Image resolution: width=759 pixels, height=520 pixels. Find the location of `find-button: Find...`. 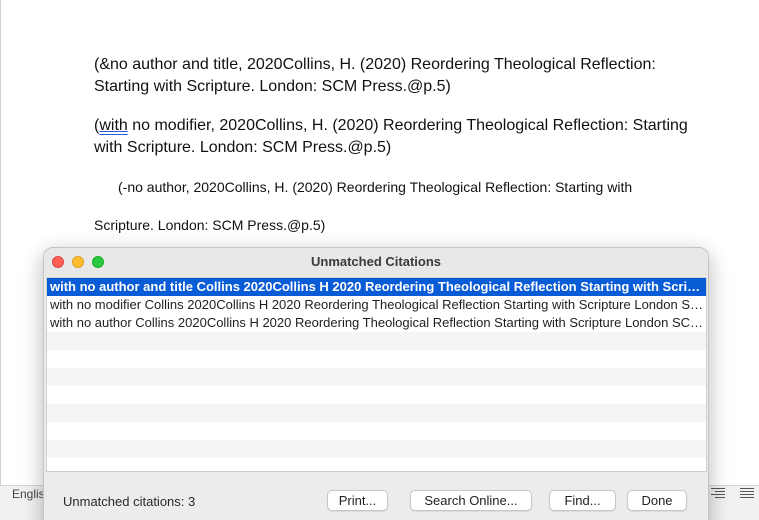

find-button: Find... is located at coordinates (582, 500).